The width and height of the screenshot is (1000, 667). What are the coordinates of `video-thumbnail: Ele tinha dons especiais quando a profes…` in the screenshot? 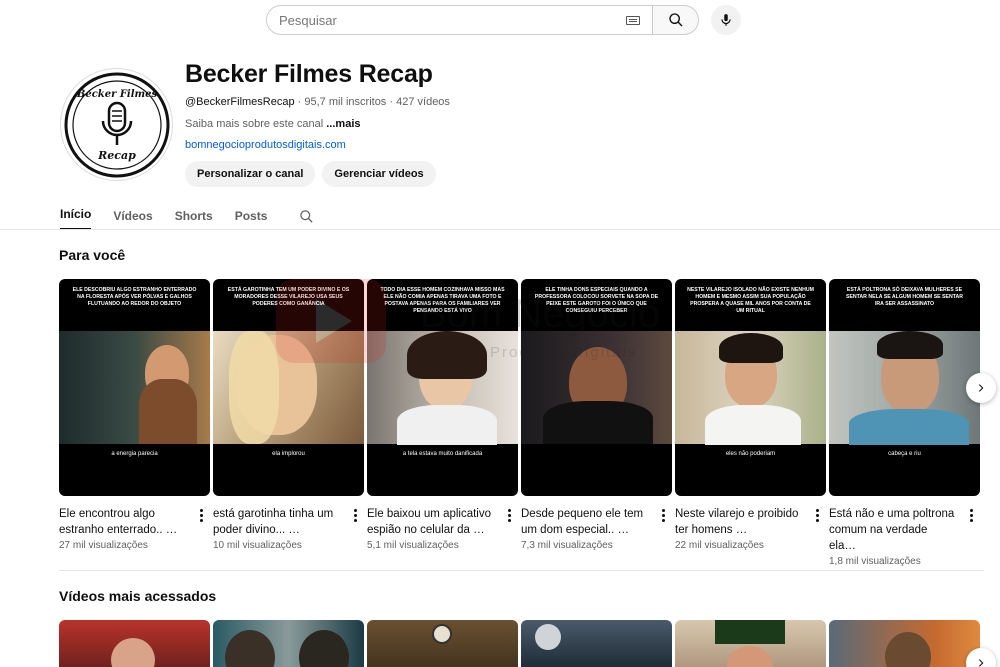 It's located at (596, 387).